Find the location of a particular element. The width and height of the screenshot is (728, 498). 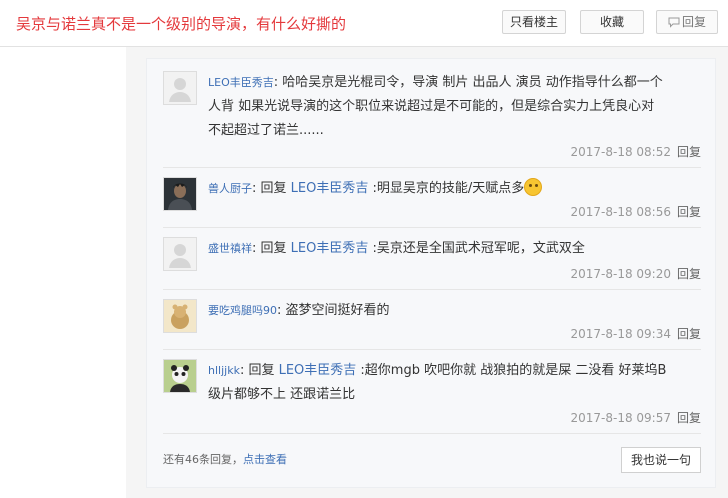

reply-meta: 2017-8-18 08:52 回复 is located at coordinates (635, 151).